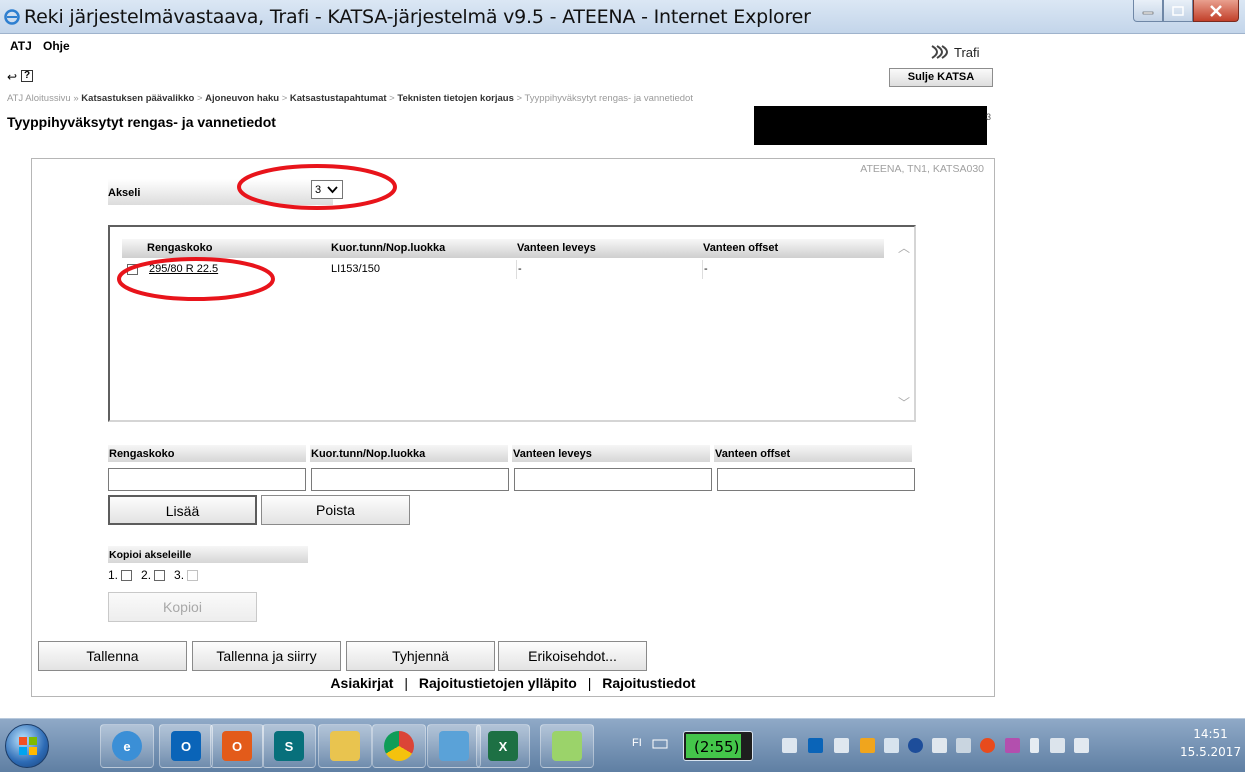 Image resolution: width=1245 pixels, height=772 pixels. Describe the element at coordinates (112, 656) in the screenshot. I see `save-button: Tallenna` at that location.